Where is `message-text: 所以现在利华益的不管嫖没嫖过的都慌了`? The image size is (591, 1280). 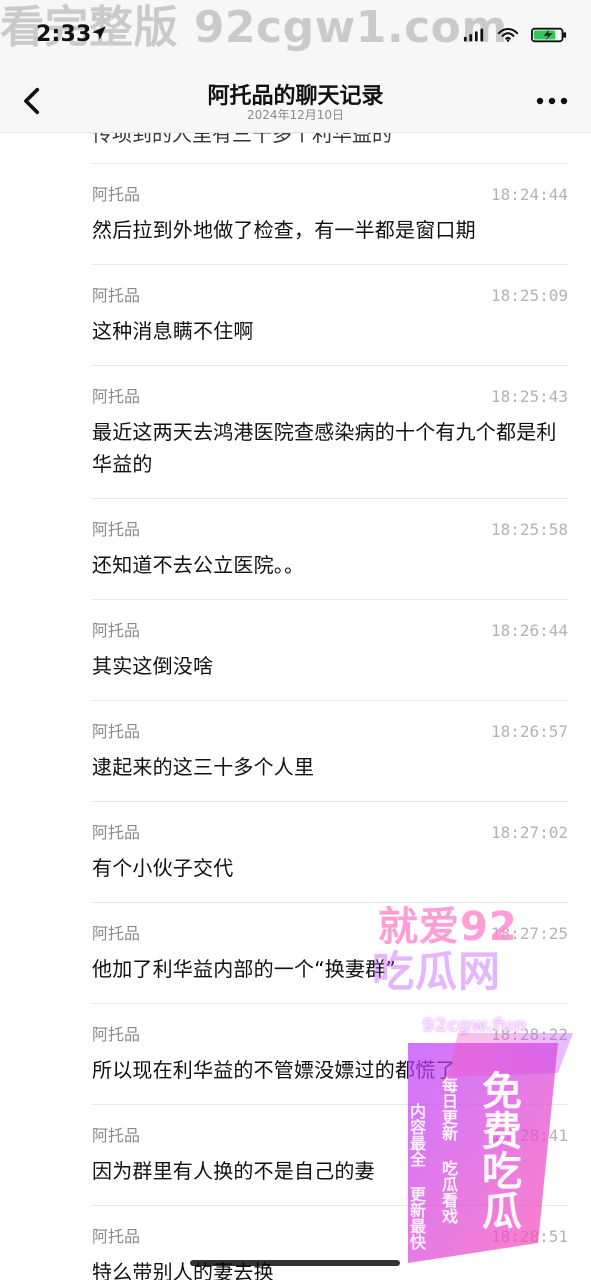 message-text: 所以现在利华益的不管嫖没嫖过的都慌了 is located at coordinates (274, 1070).